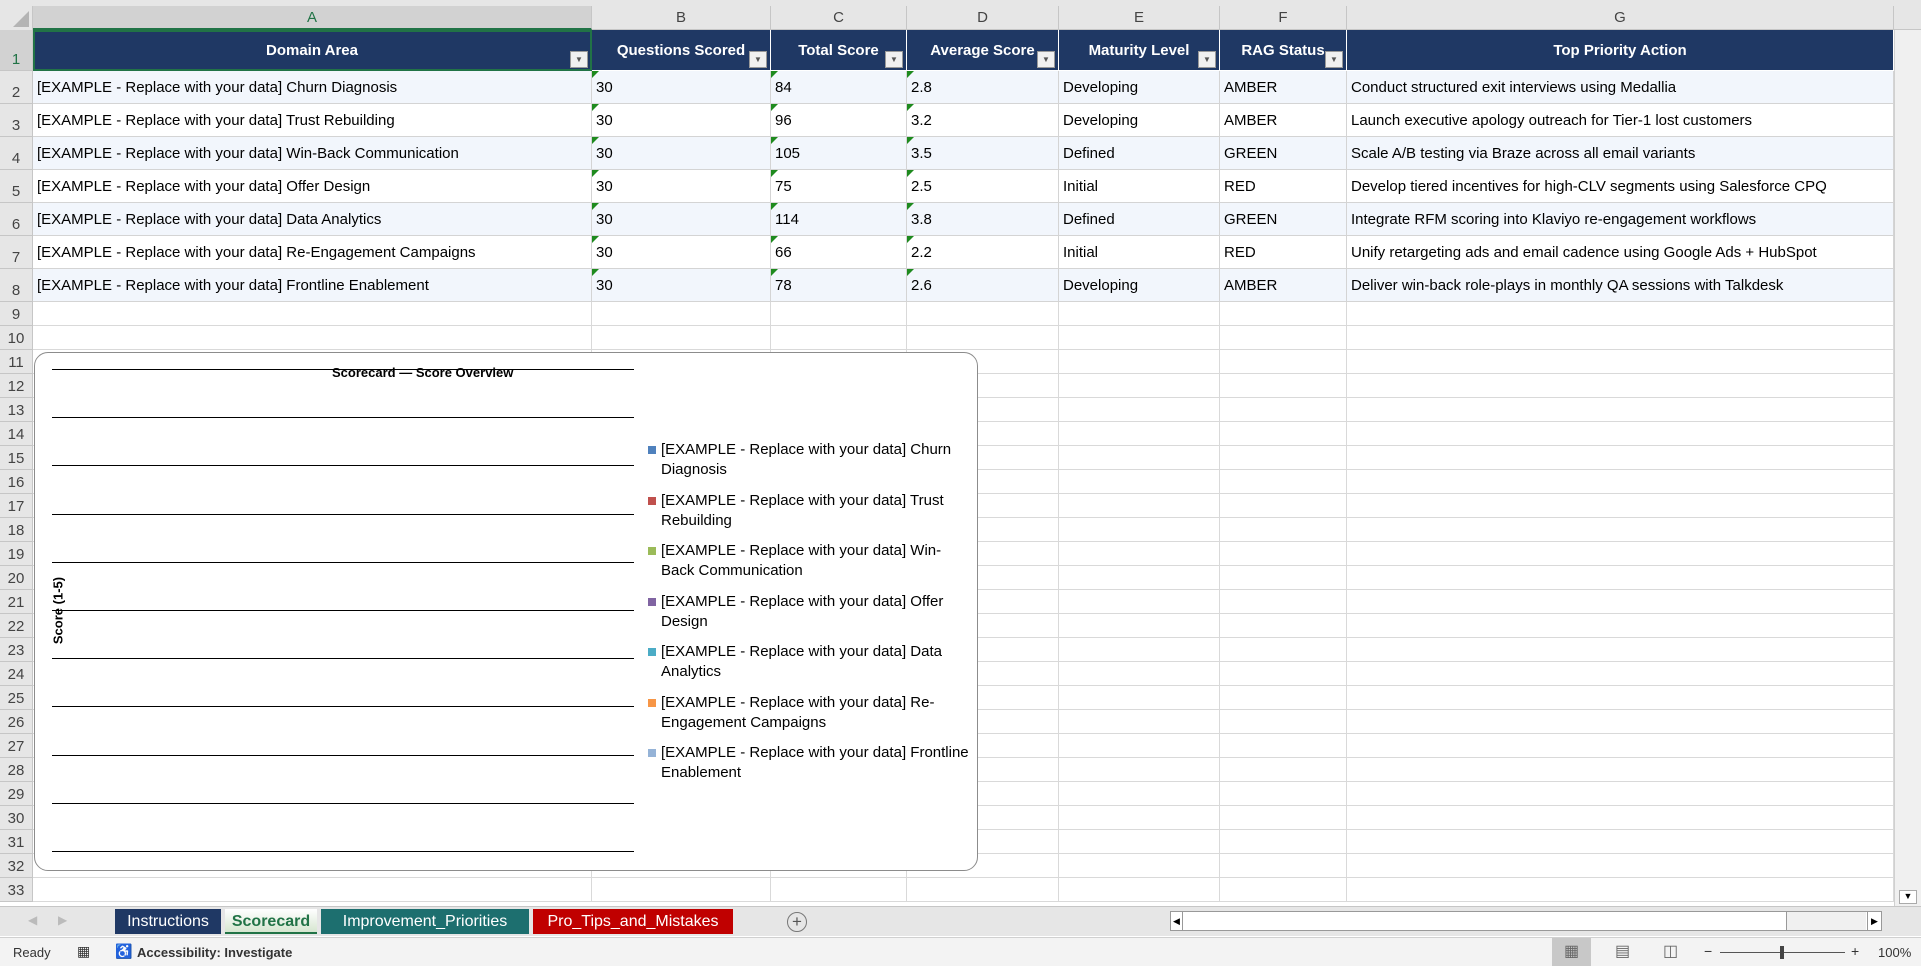 This screenshot has height=966, width=1921. I want to click on table-cell: 84, so click(839, 87).